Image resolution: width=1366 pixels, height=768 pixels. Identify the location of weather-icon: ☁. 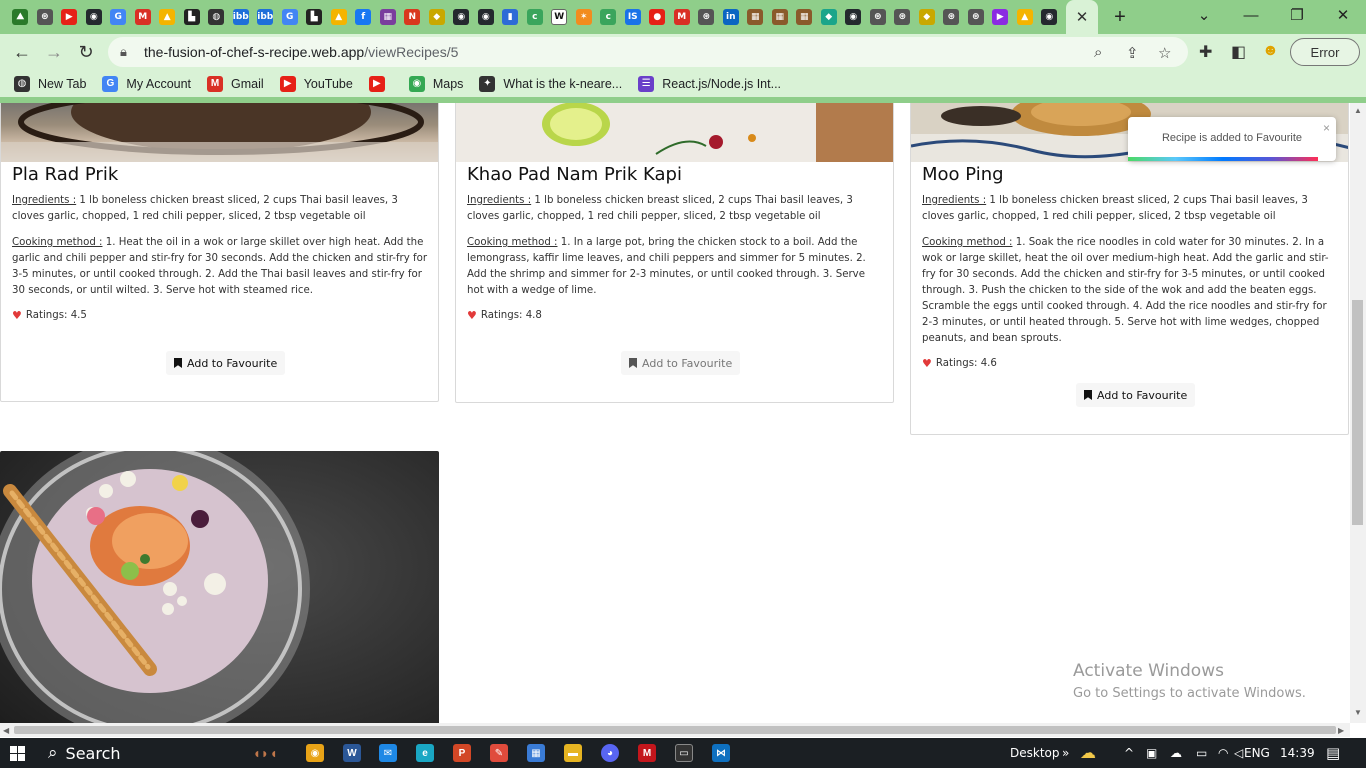
(1088, 752).